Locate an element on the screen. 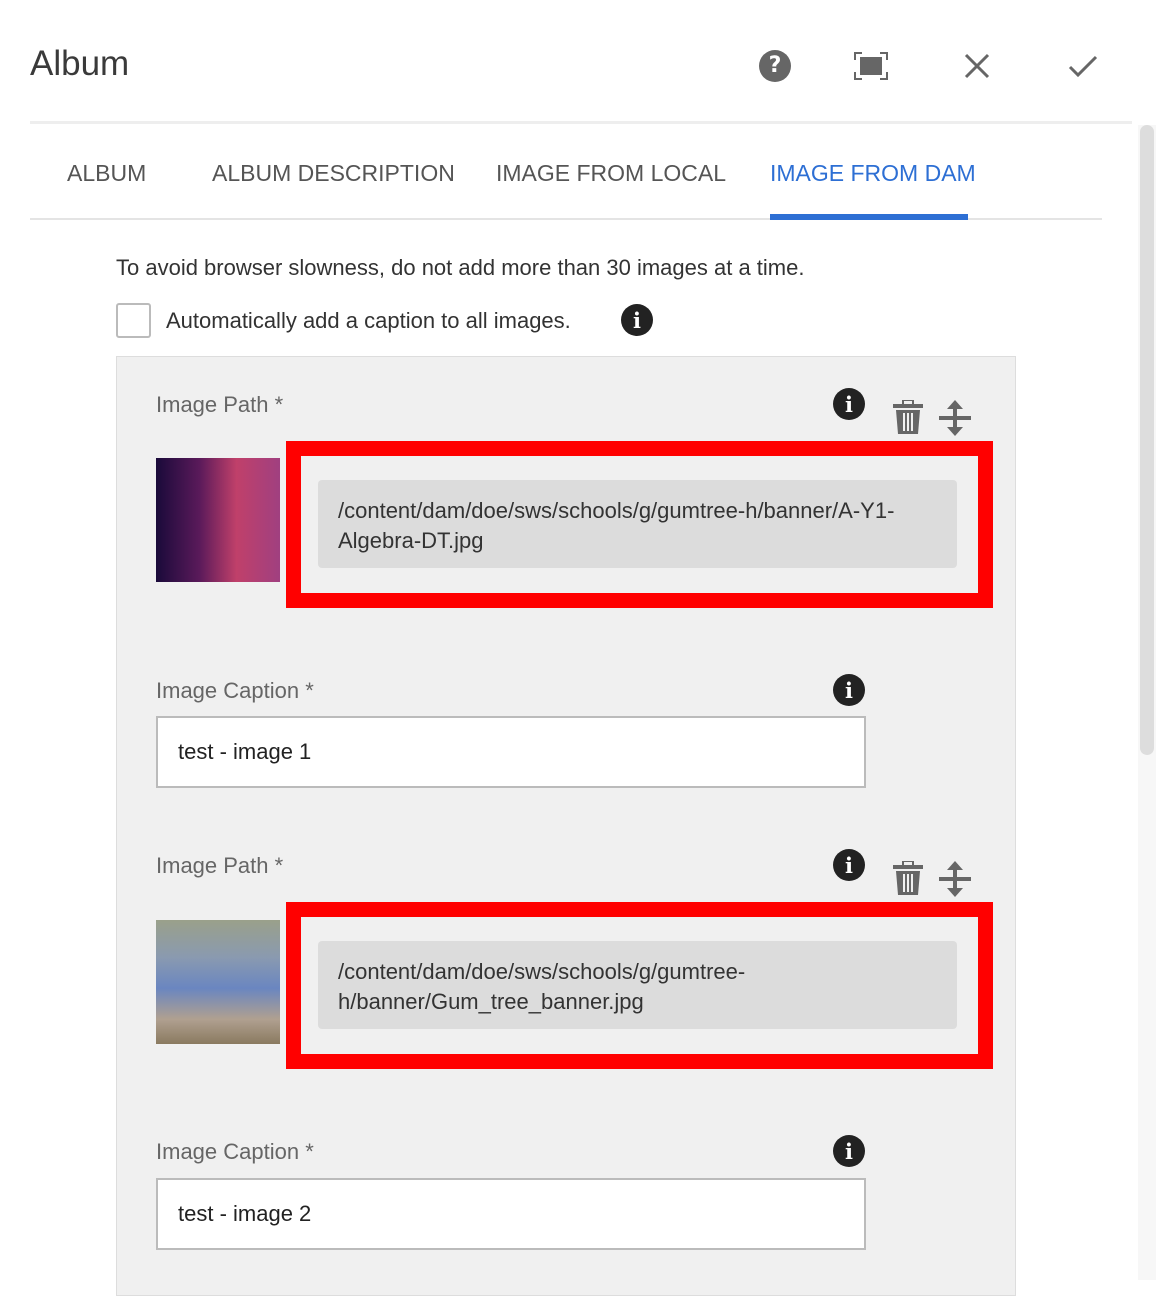  tab-image-from-dam: IMAGE FROM DAM is located at coordinates (873, 173).